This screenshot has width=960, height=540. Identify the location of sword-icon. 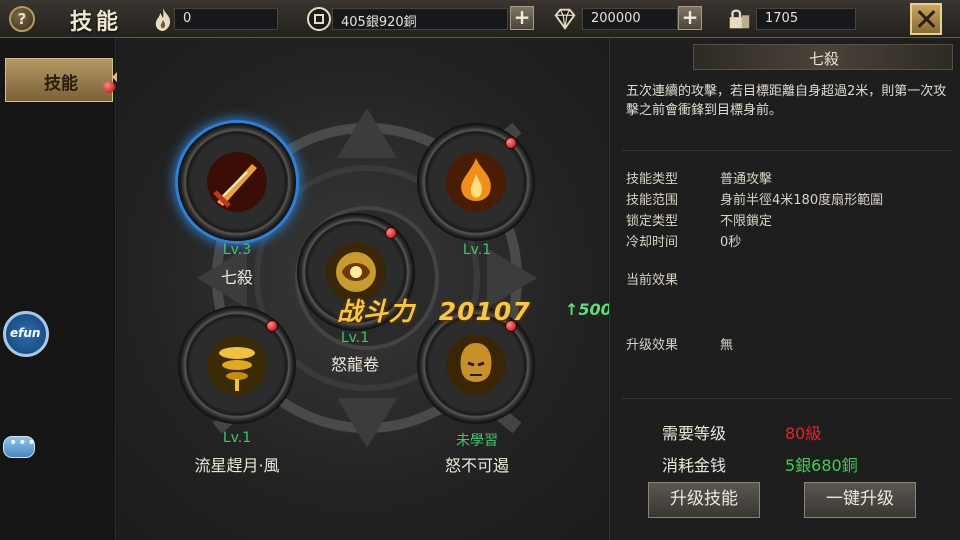
(237, 182).